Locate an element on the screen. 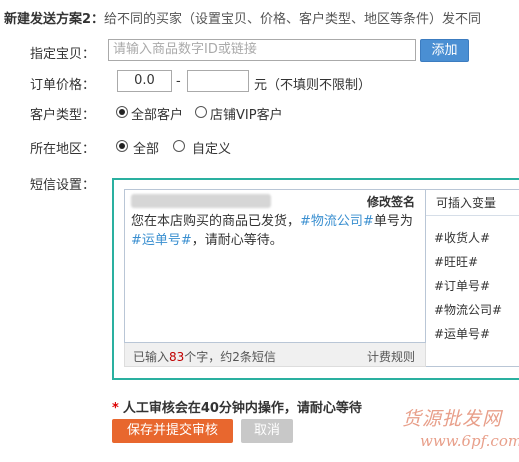 This screenshot has width=519, height=462. region-all-radio is located at coordinates (122, 146).